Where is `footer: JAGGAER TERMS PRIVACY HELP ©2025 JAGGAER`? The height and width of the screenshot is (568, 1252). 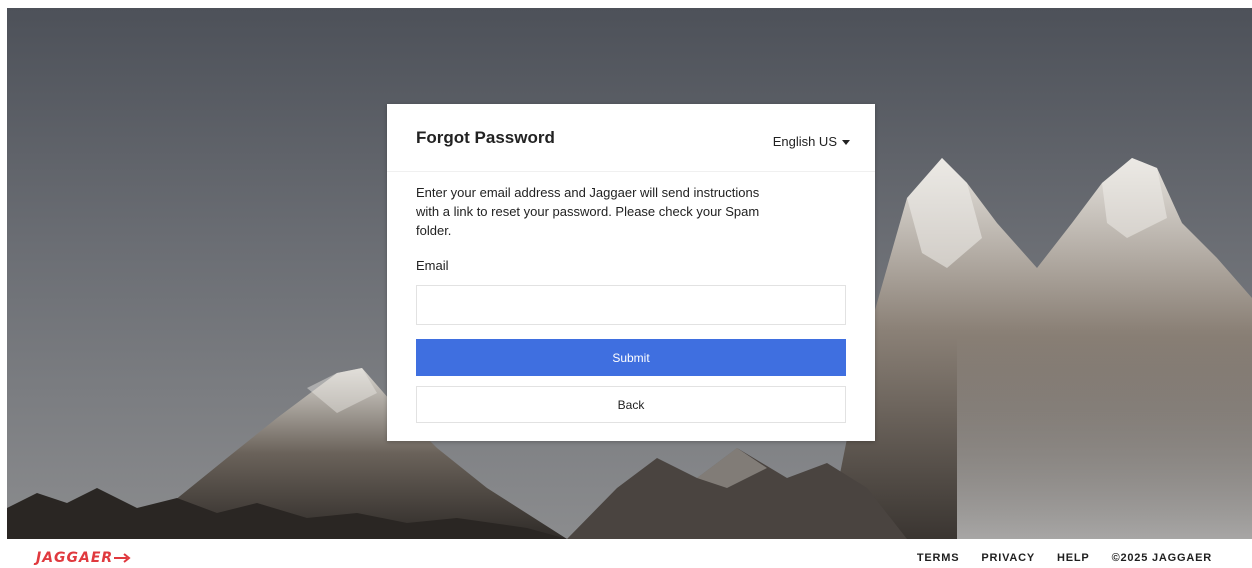 footer: JAGGAER TERMS PRIVACY HELP ©2025 JAGGAER is located at coordinates (626, 553).